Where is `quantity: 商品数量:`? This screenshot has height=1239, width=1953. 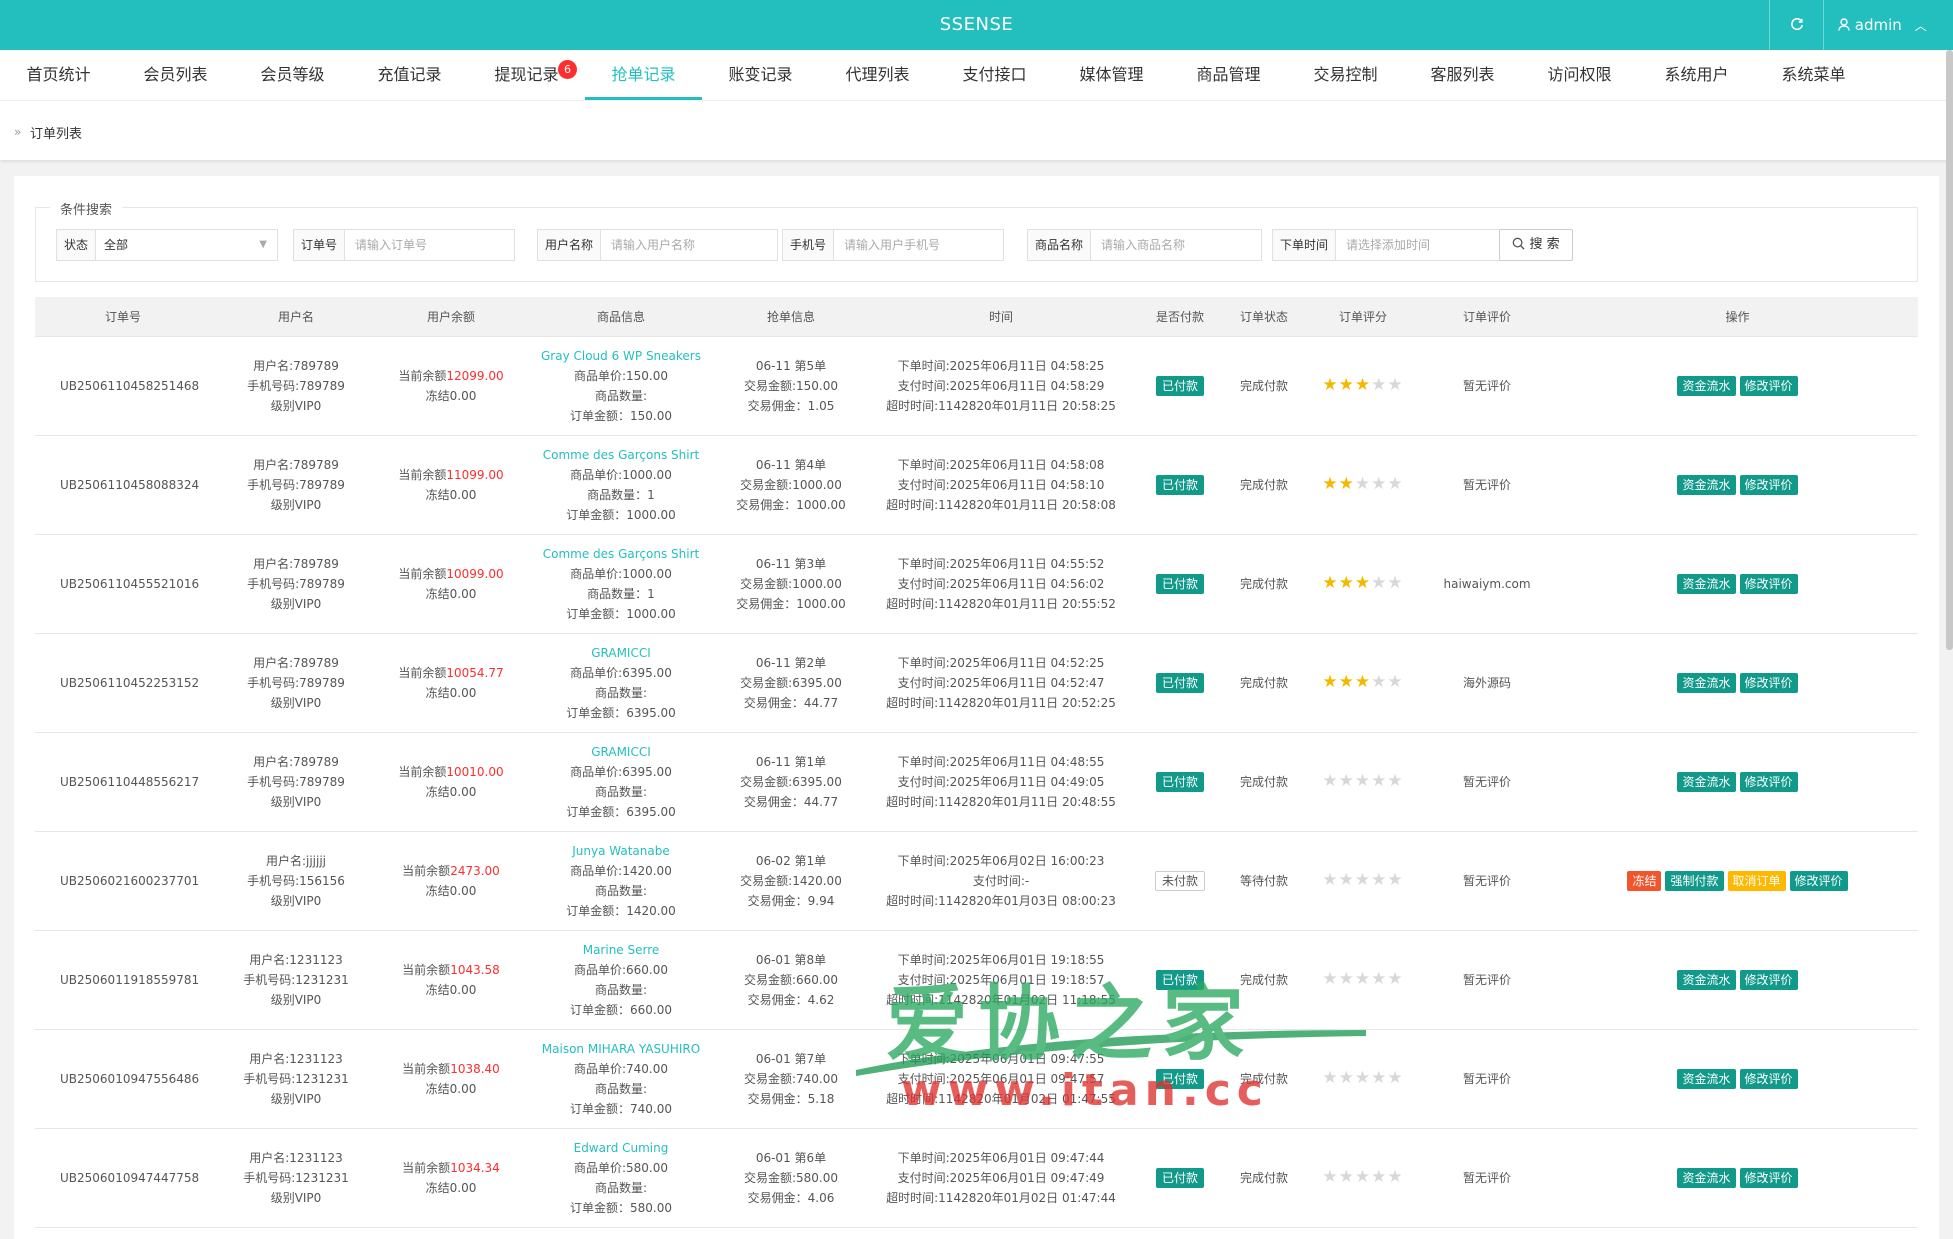 quantity: 商品数量: is located at coordinates (621, 890).